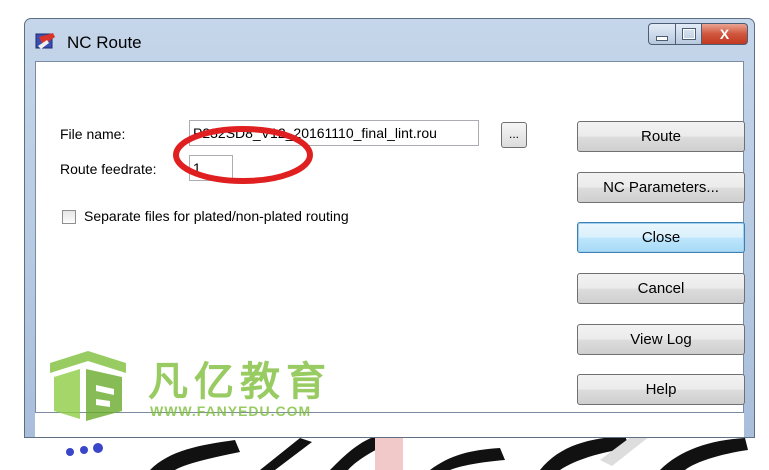  I want to click on view-log-button: View Log, so click(661, 339).